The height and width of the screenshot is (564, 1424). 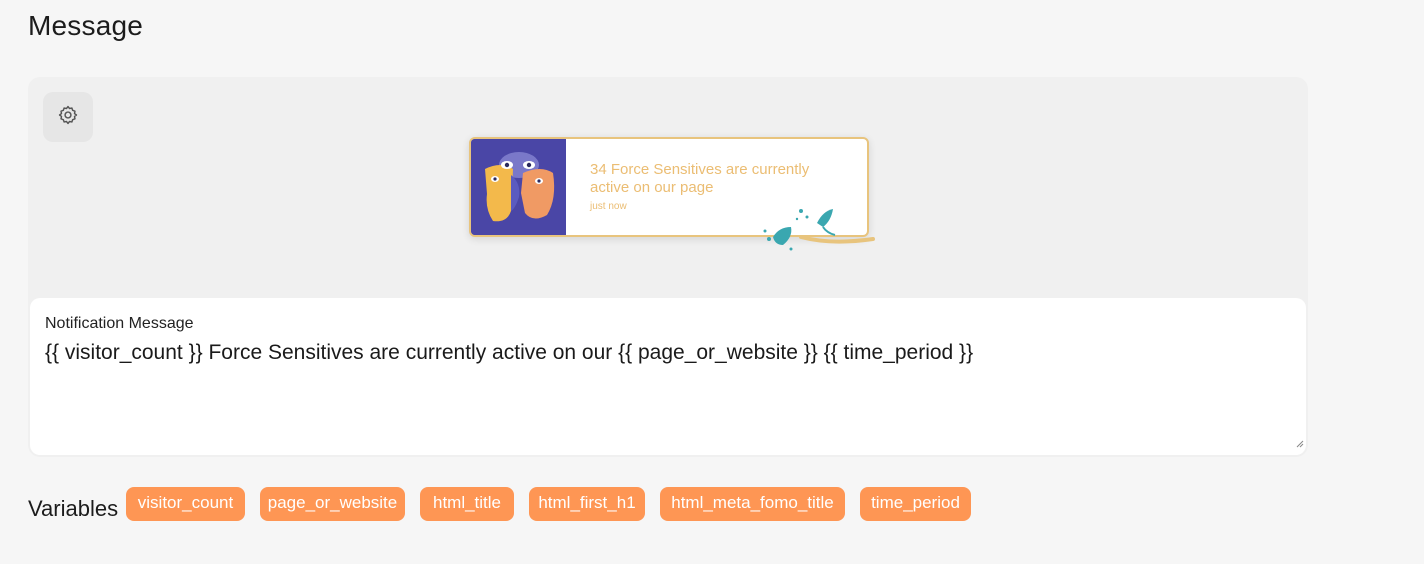 What do you see at coordinates (518, 187) in the screenshot?
I see `notification-image` at bounding box center [518, 187].